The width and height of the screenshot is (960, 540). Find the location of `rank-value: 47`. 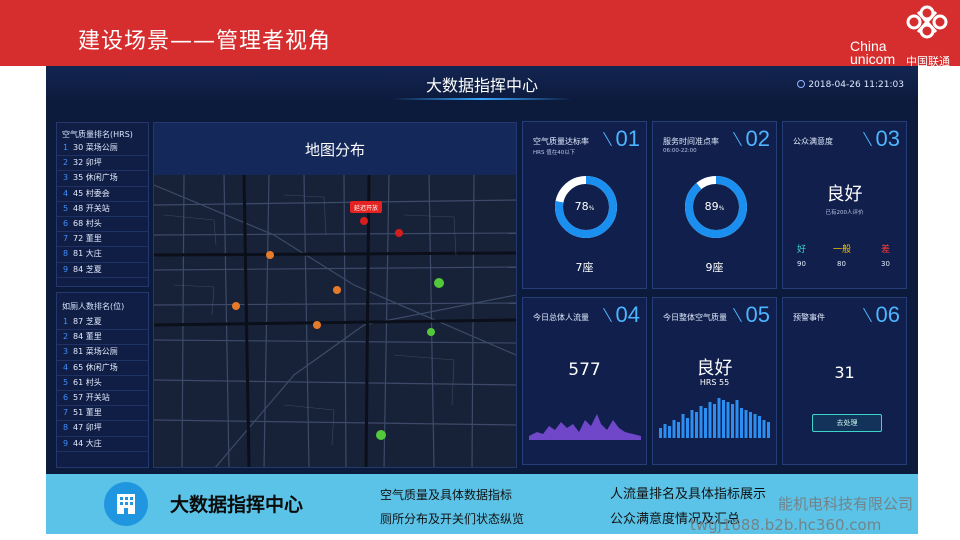

rank-value: 47 is located at coordinates (78, 428).